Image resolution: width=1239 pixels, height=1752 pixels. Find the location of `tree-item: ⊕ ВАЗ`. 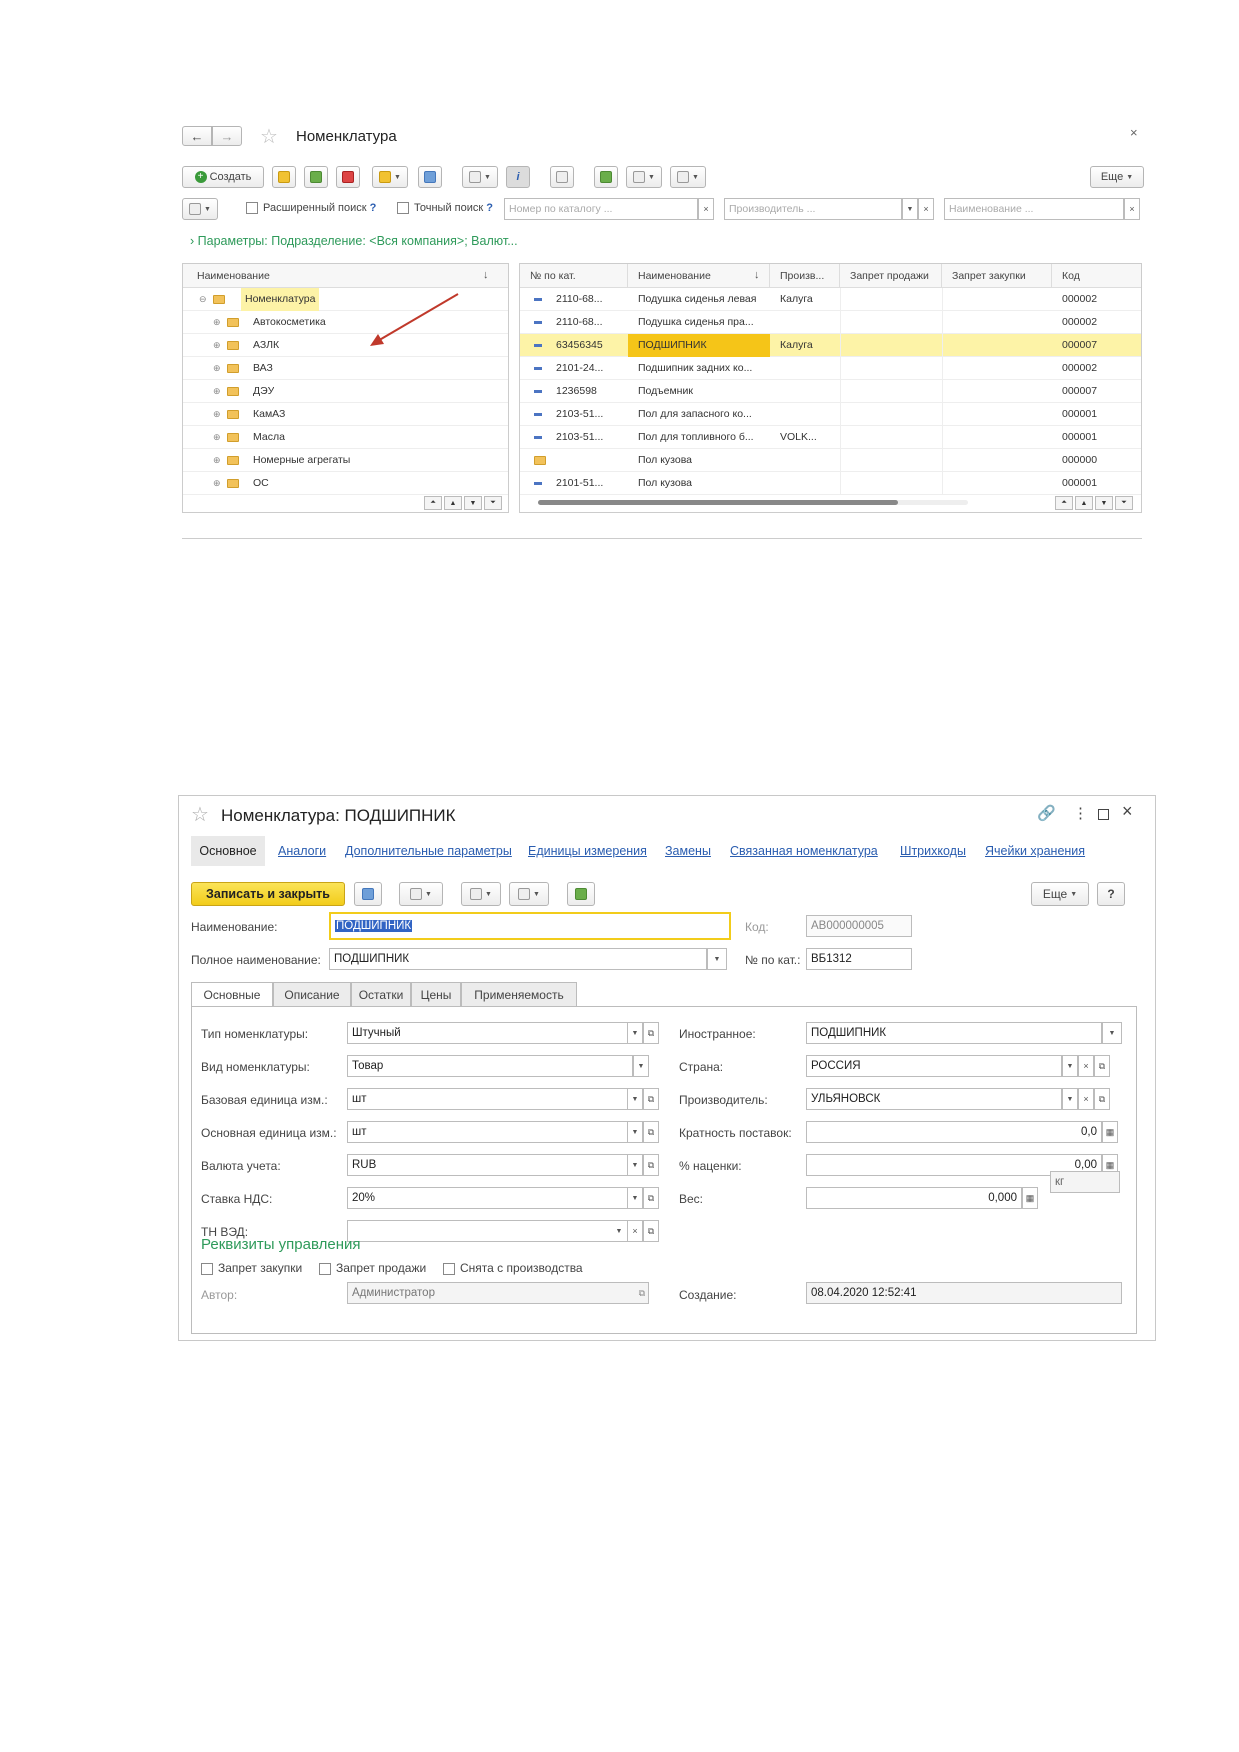

tree-item: ⊕ ВАЗ is located at coordinates (345, 368).